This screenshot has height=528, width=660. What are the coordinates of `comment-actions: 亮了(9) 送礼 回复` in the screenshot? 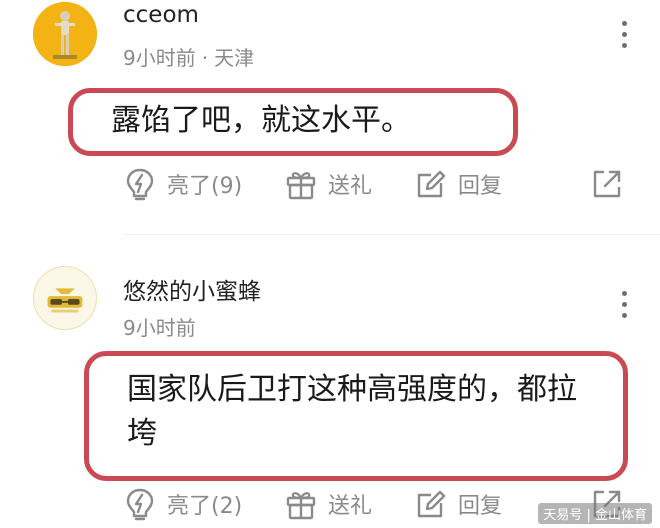 It's located at (330, 184).